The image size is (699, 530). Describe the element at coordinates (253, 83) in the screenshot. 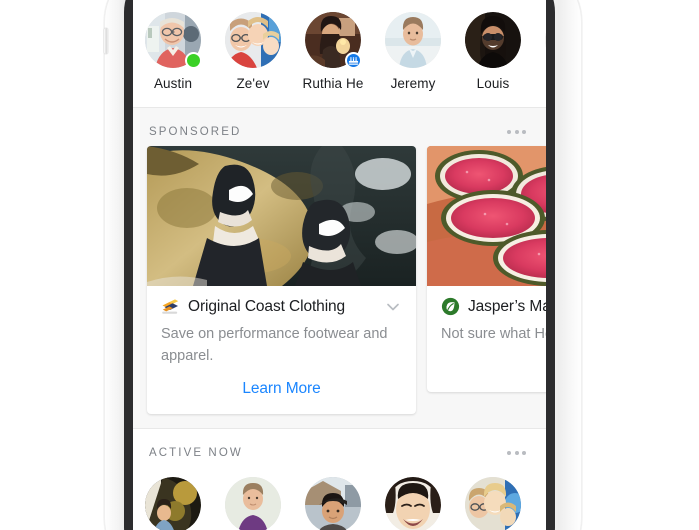

I see `story-name: Ze'ev` at that location.